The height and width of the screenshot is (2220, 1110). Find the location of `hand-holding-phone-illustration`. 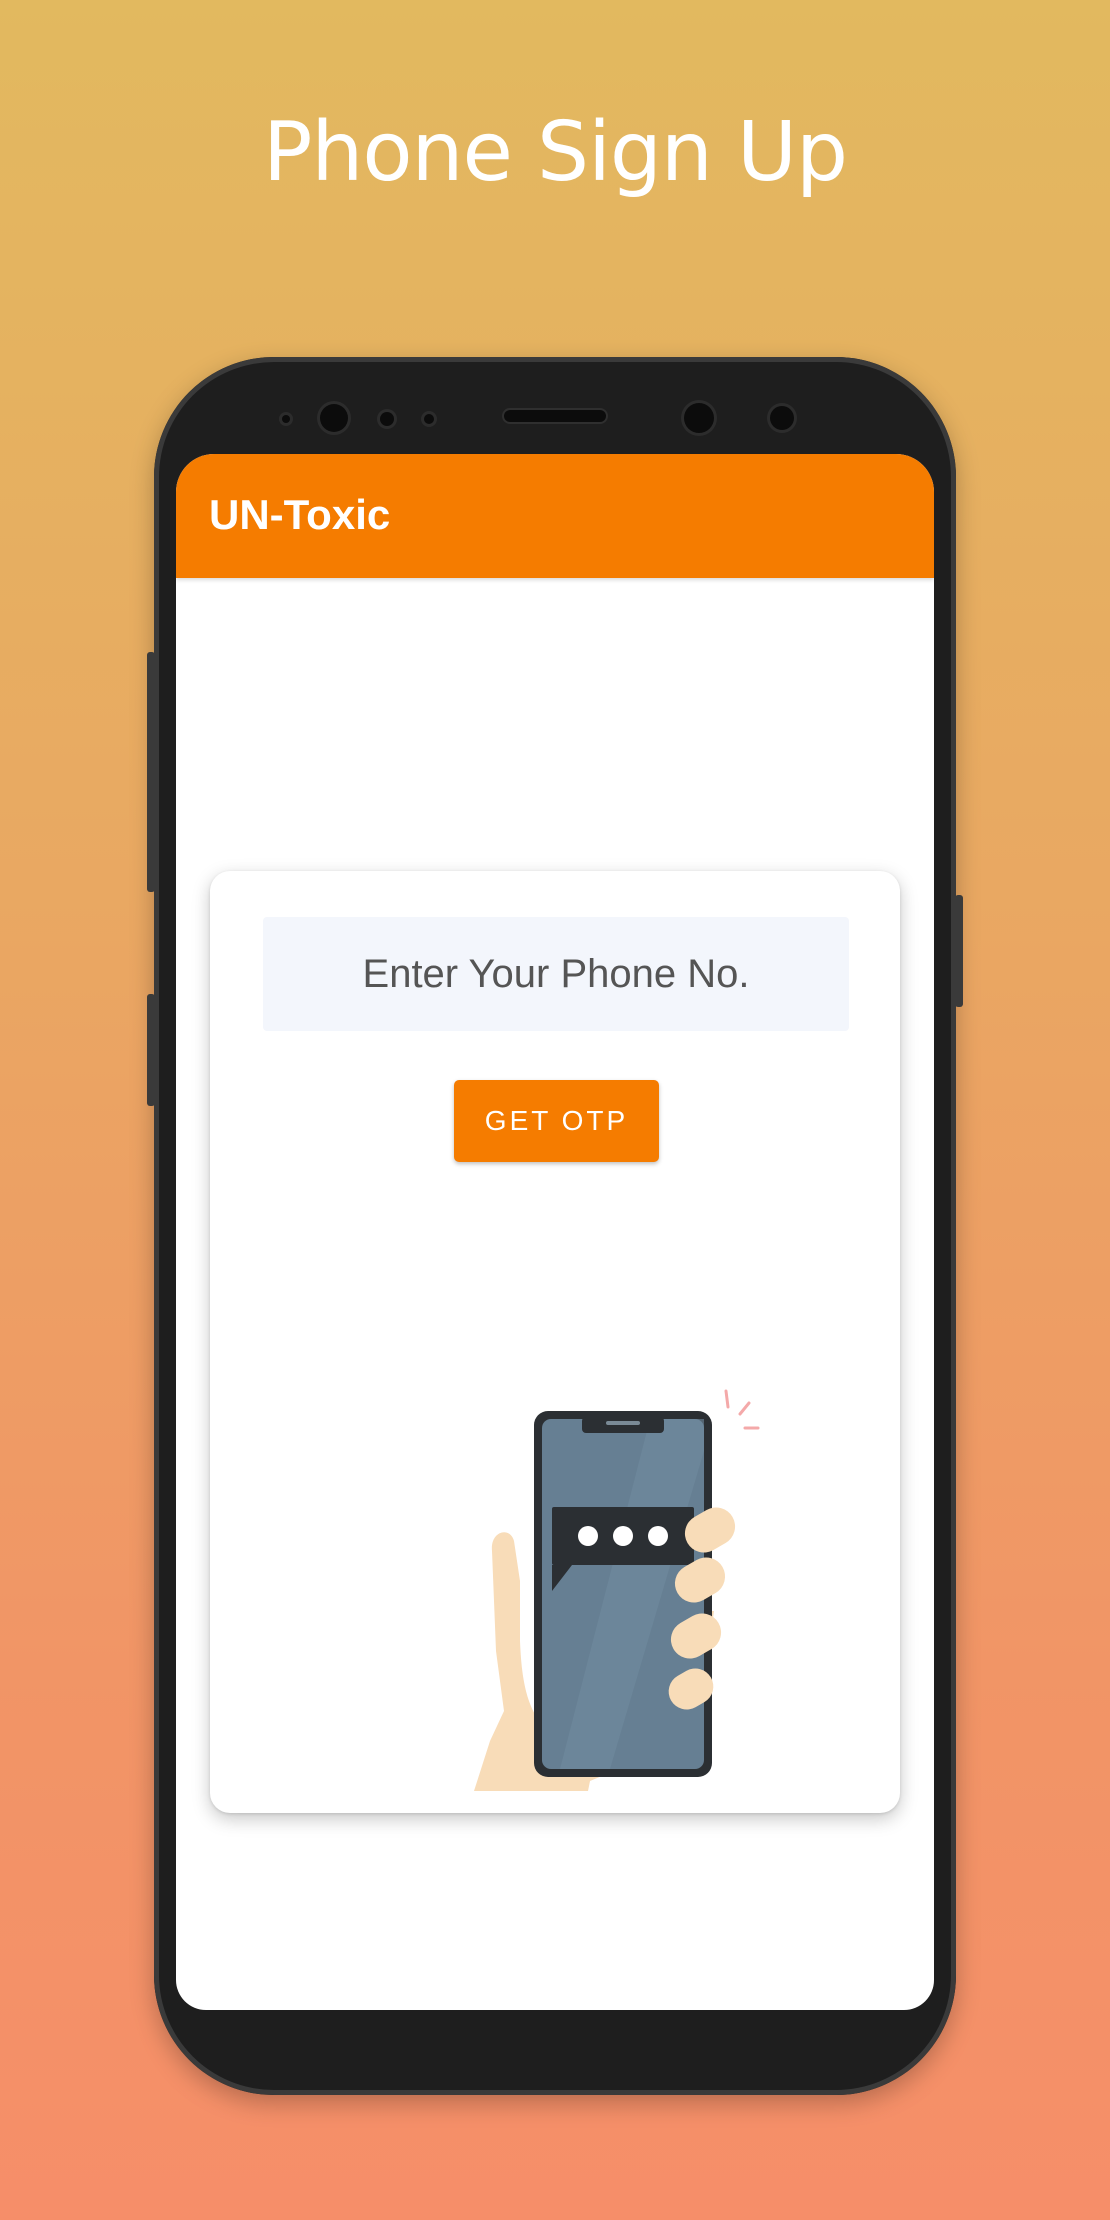

hand-holding-phone-illustration is located at coordinates (617, 1590).